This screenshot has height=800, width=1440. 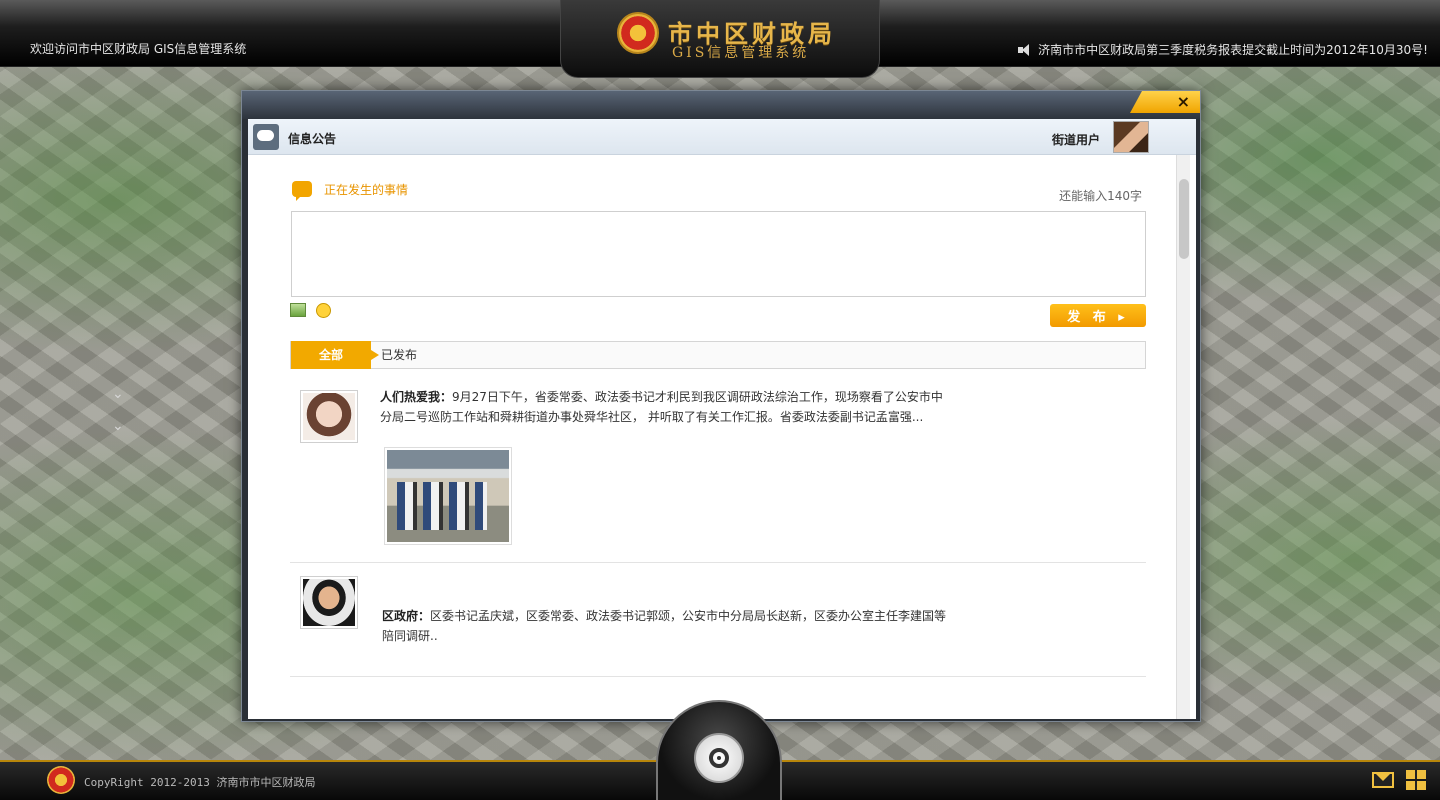 What do you see at coordinates (1098, 315) in the screenshot?
I see `publish-button: 发 布 ▸` at bounding box center [1098, 315].